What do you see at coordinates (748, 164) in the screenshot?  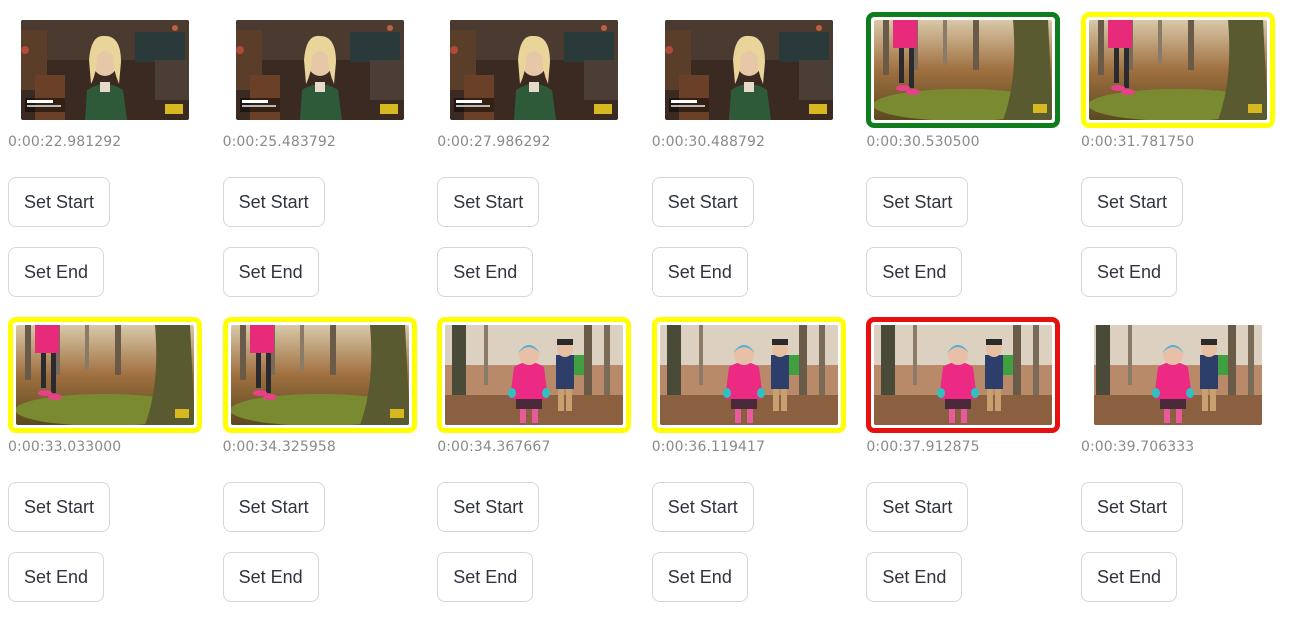 I see `frame-card: 0:00:30.488792 Set Start Set End` at bounding box center [748, 164].